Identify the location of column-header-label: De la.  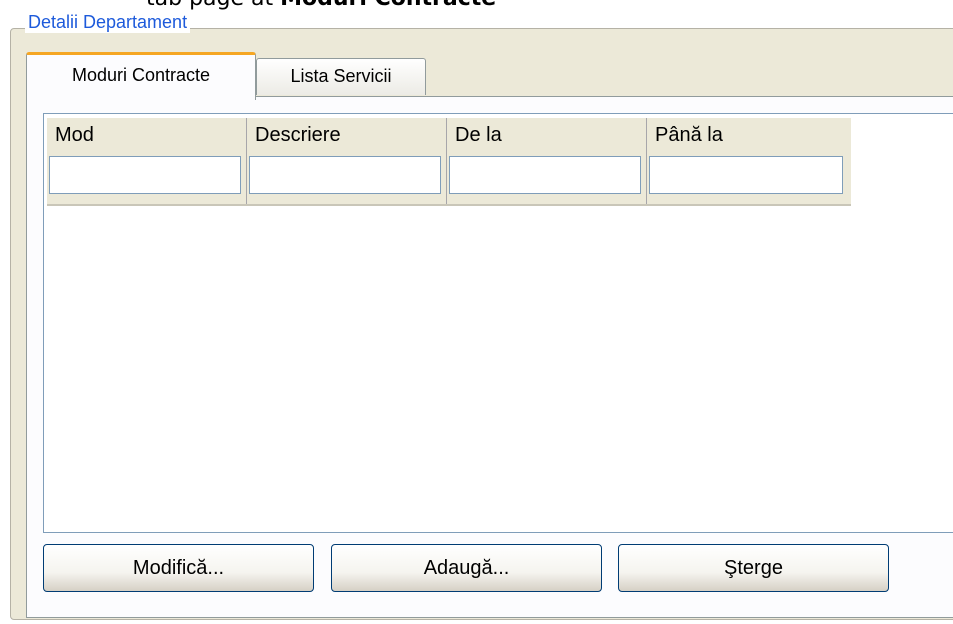
(478, 135).